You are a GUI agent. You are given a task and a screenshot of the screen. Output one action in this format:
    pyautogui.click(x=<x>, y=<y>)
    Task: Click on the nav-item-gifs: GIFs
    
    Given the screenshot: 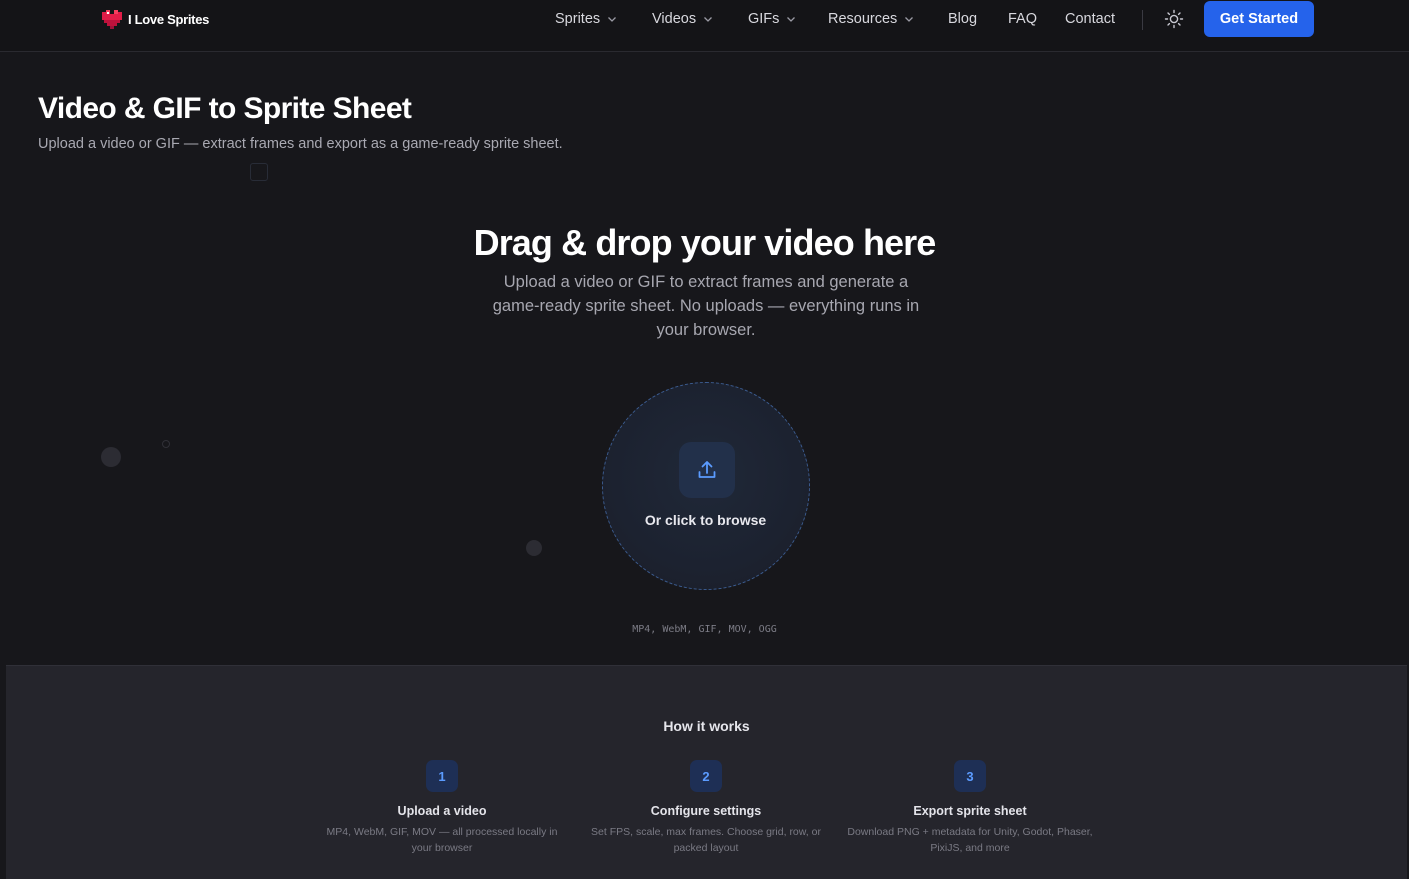 What is the action you would take?
    pyautogui.click(x=772, y=19)
    